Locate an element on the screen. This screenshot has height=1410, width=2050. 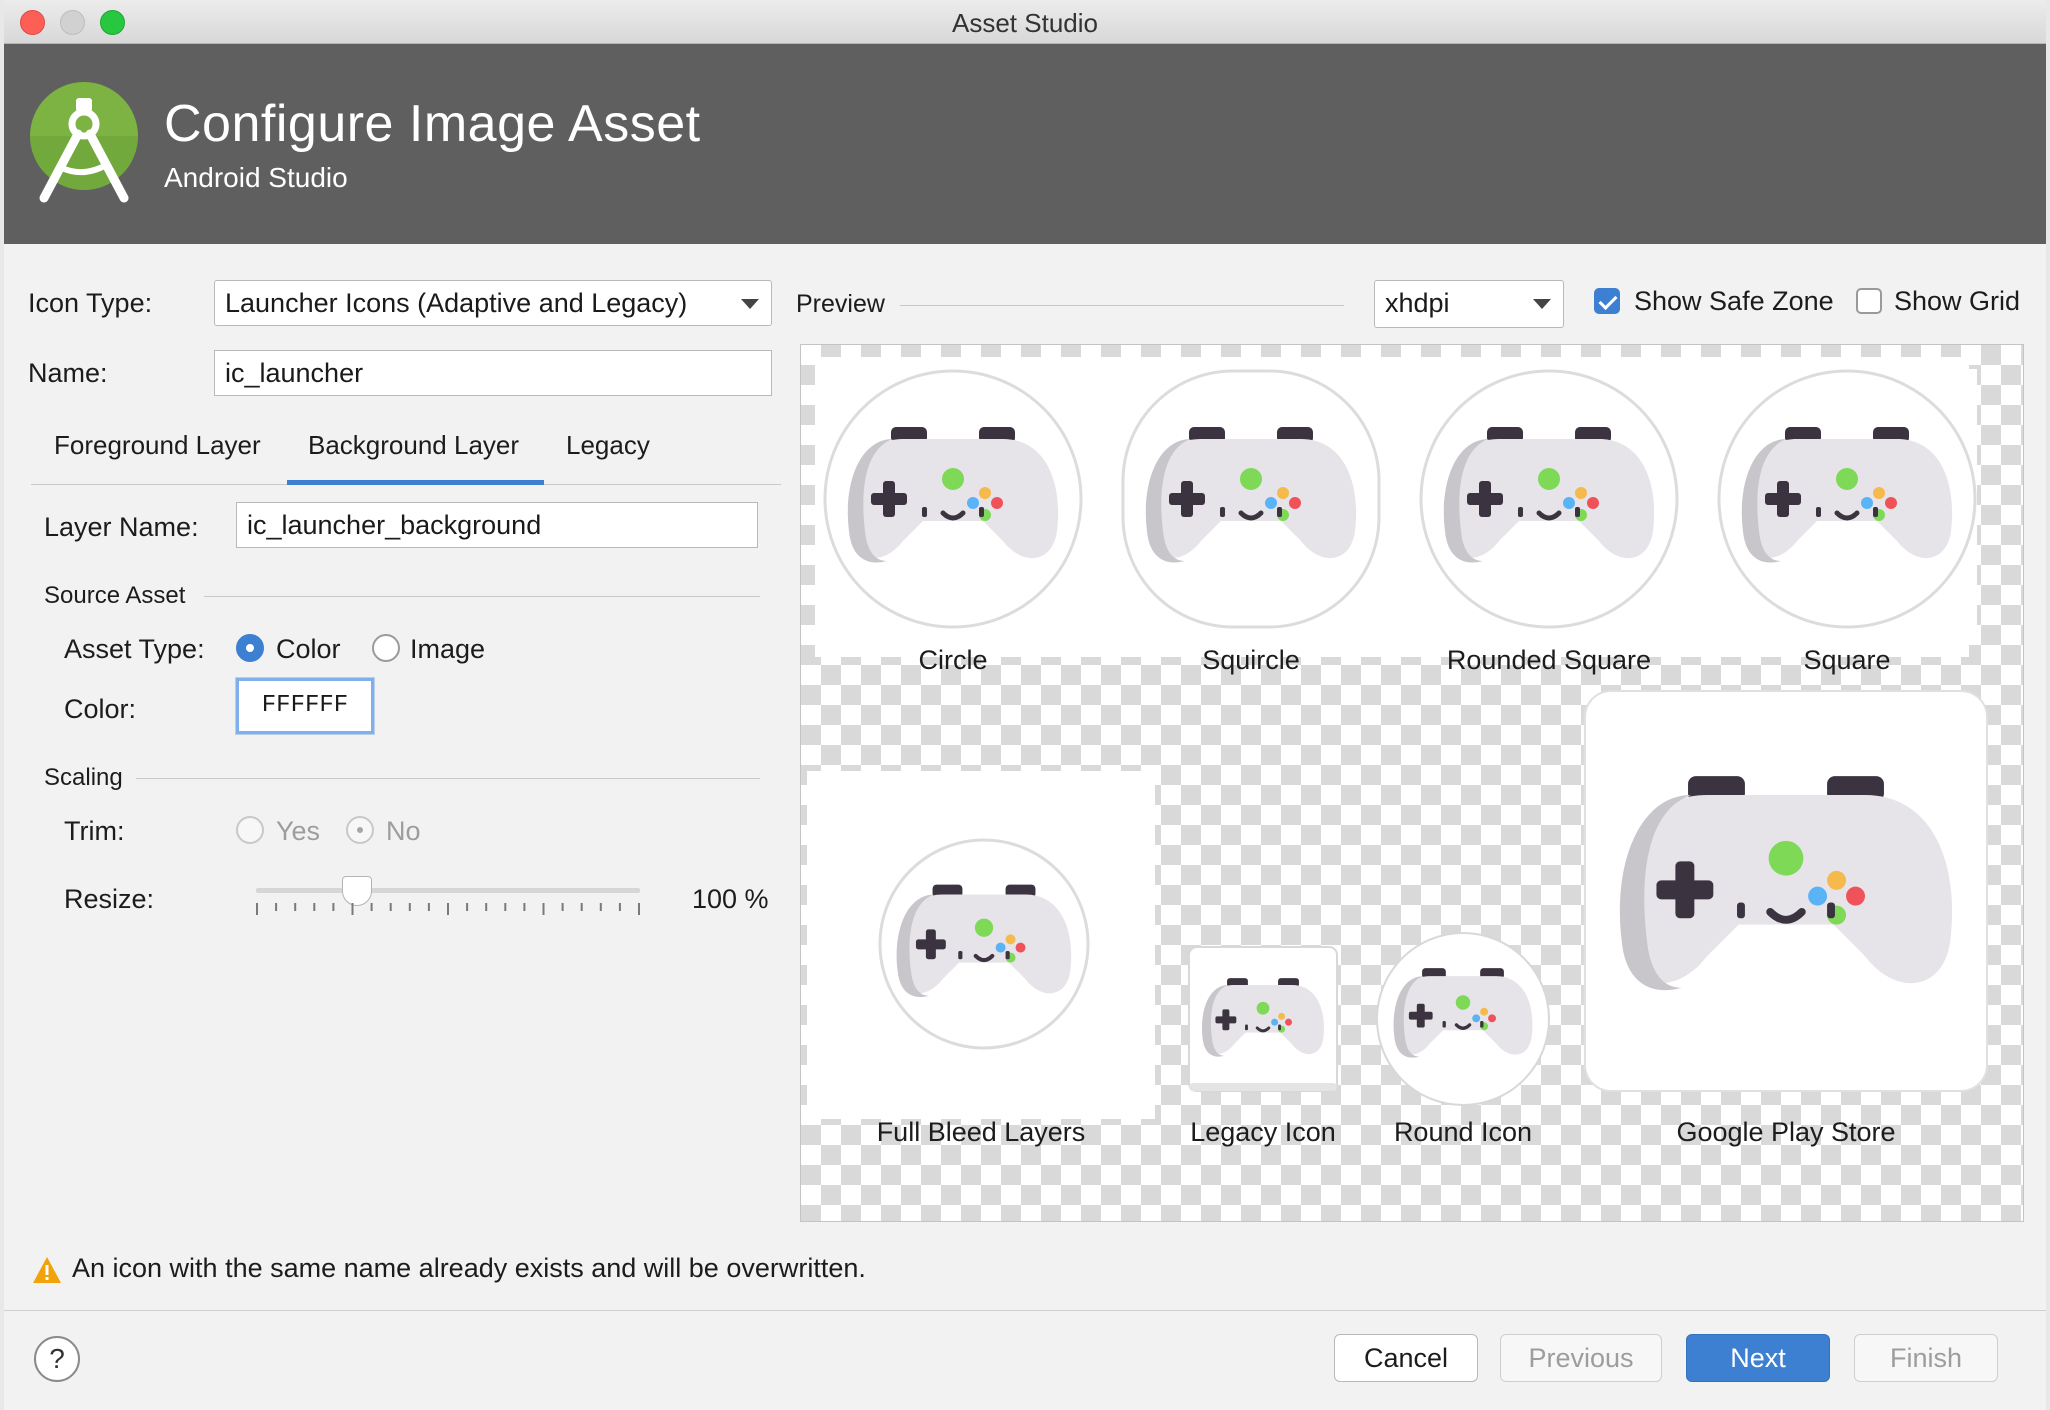
icon-type-dropdown: Launcher Icons (Adaptive and Legacy) is located at coordinates (493, 303).